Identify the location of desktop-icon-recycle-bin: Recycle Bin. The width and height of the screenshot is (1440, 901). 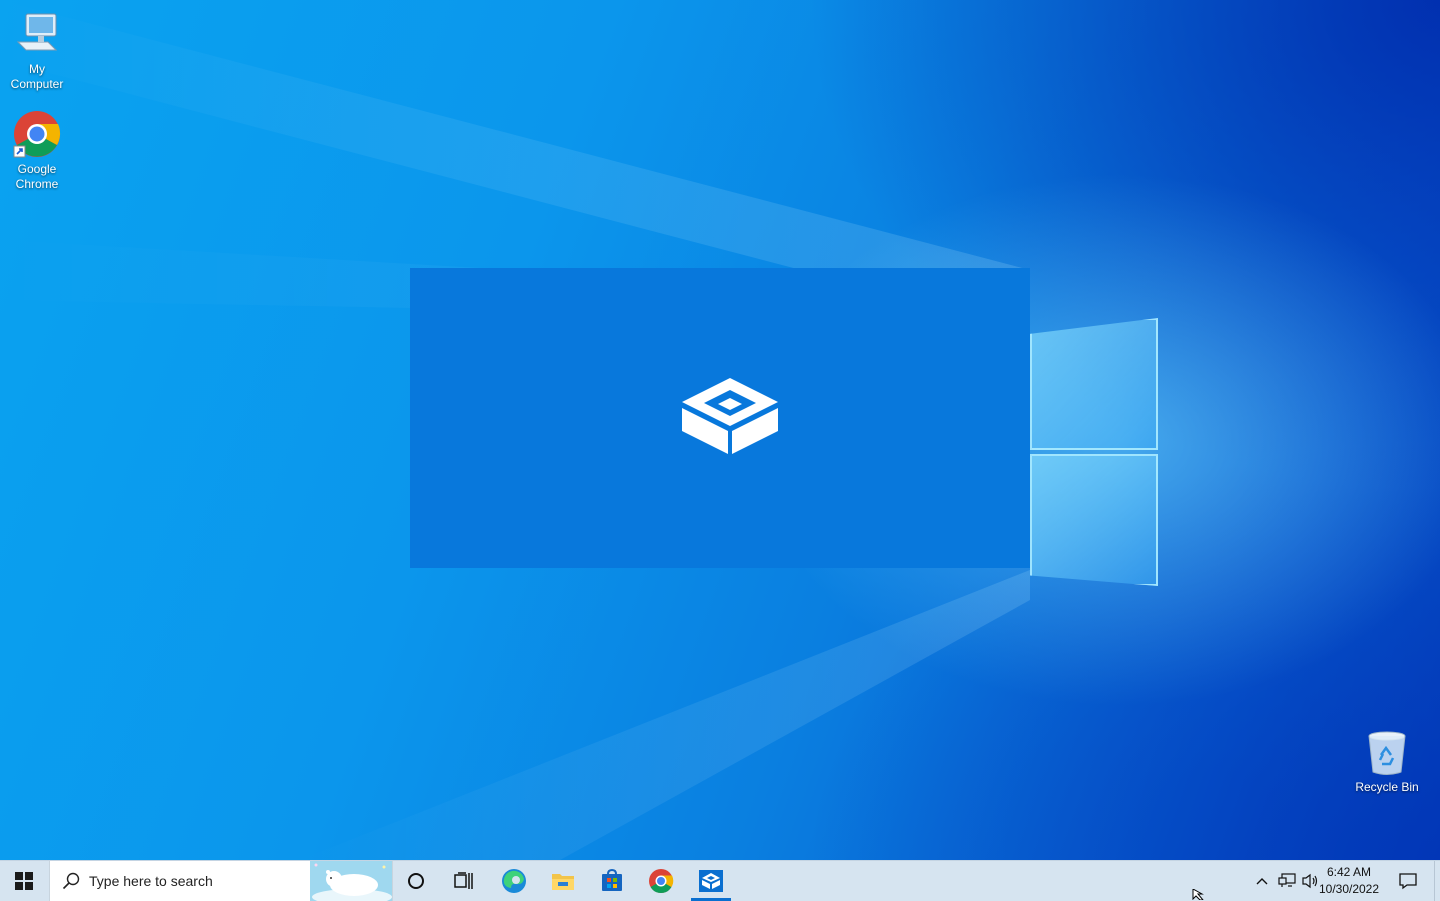
(1387, 761).